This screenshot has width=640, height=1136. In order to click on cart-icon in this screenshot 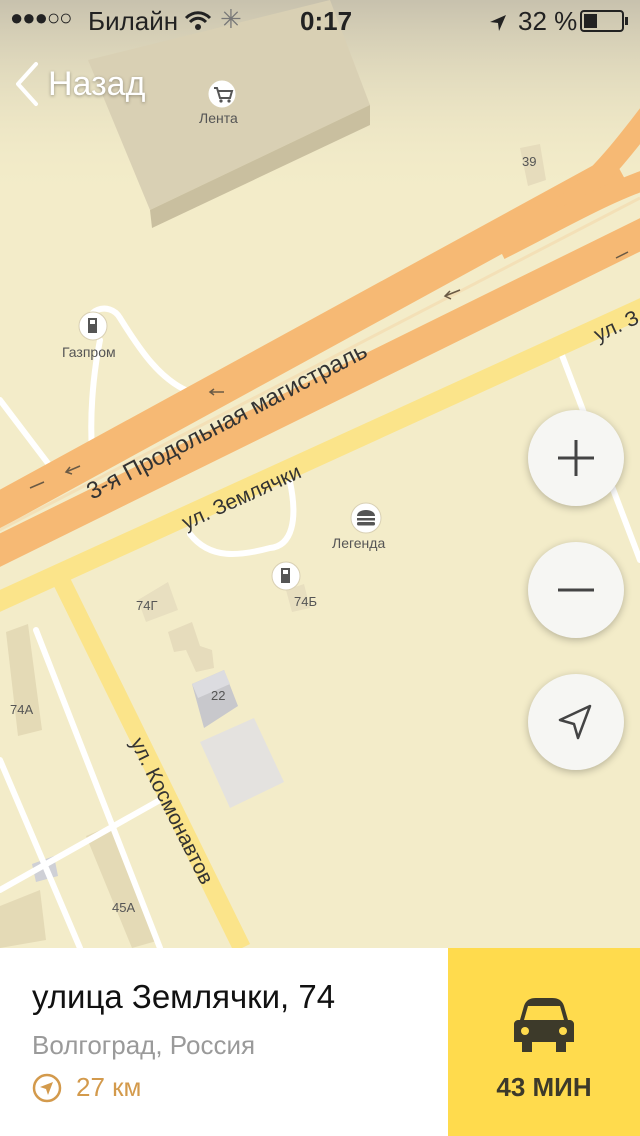, I will do `click(222, 94)`.